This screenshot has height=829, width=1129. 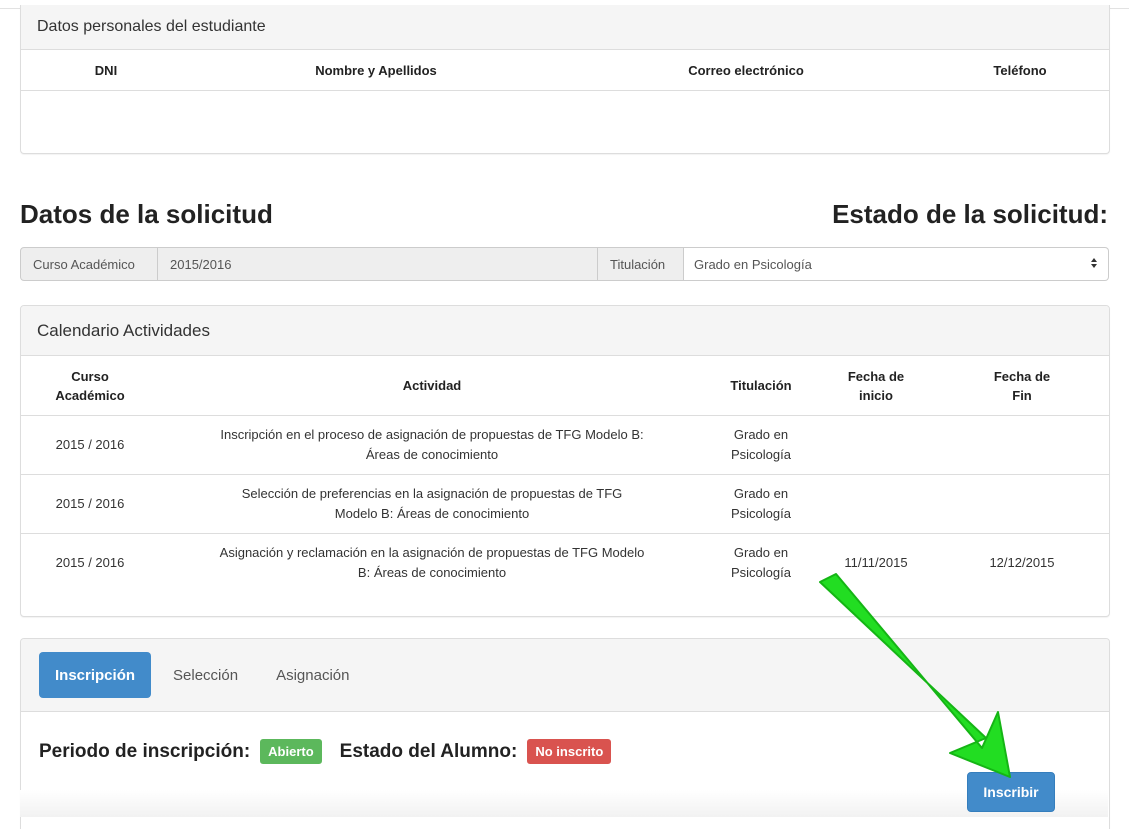 What do you see at coordinates (1022, 386) in the screenshot?
I see `calendar-col-fin: Fecha de Fin` at bounding box center [1022, 386].